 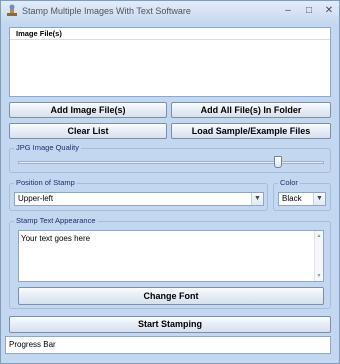 What do you see at coordinates (319, 276) in the screenshot?
I see `scroll-down-icon: ▼` at bounding box center [319, 276].